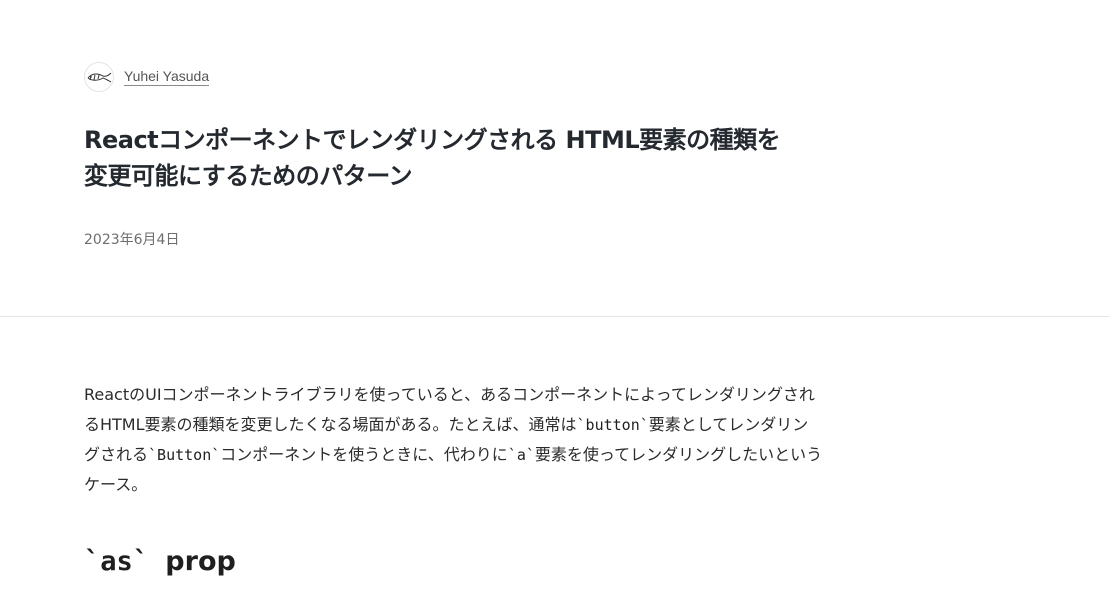  I want to click on title-line-1: Reactコンポーネントでレンダリングされる HTML要素の種類を, so click(432, 140).